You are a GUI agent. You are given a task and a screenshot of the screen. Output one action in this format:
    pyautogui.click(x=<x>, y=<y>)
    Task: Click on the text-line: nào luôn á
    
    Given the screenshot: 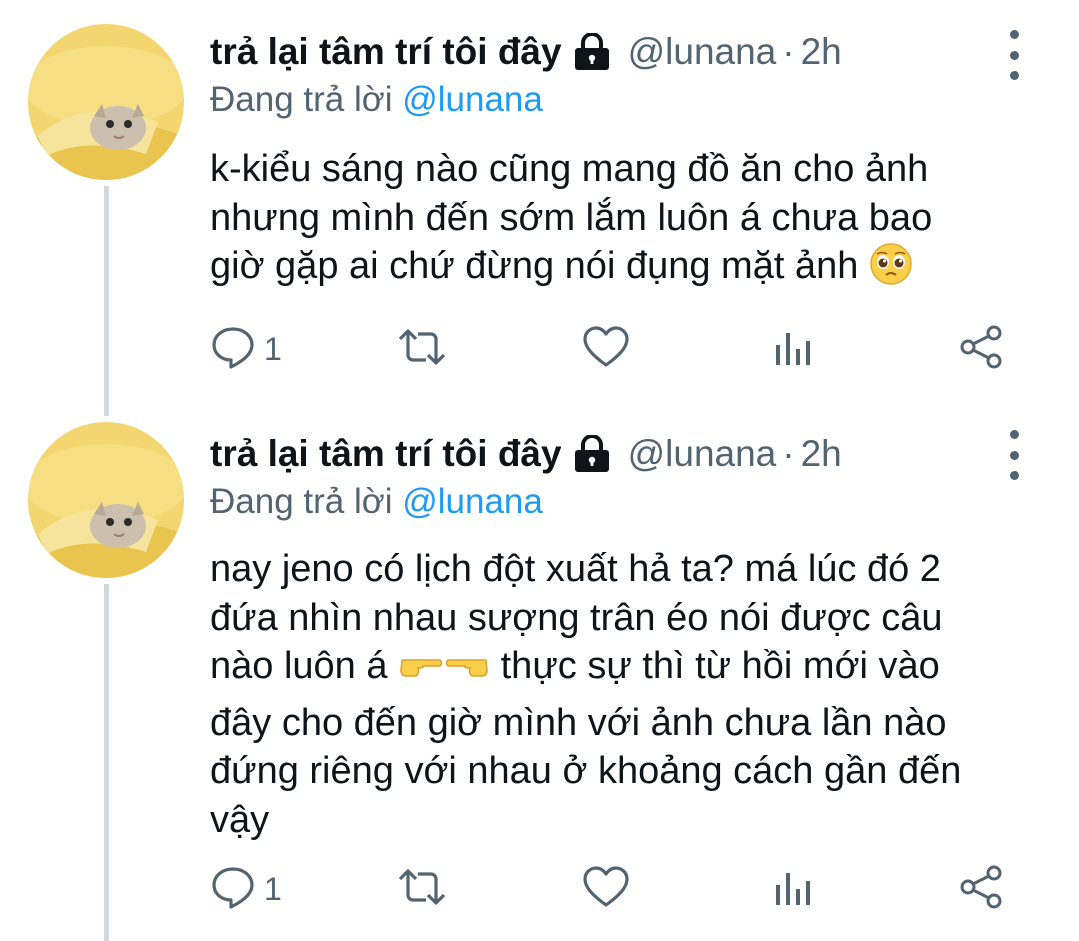 What is the action you would take?
    pyautogui.click(x=299, y=666)
    